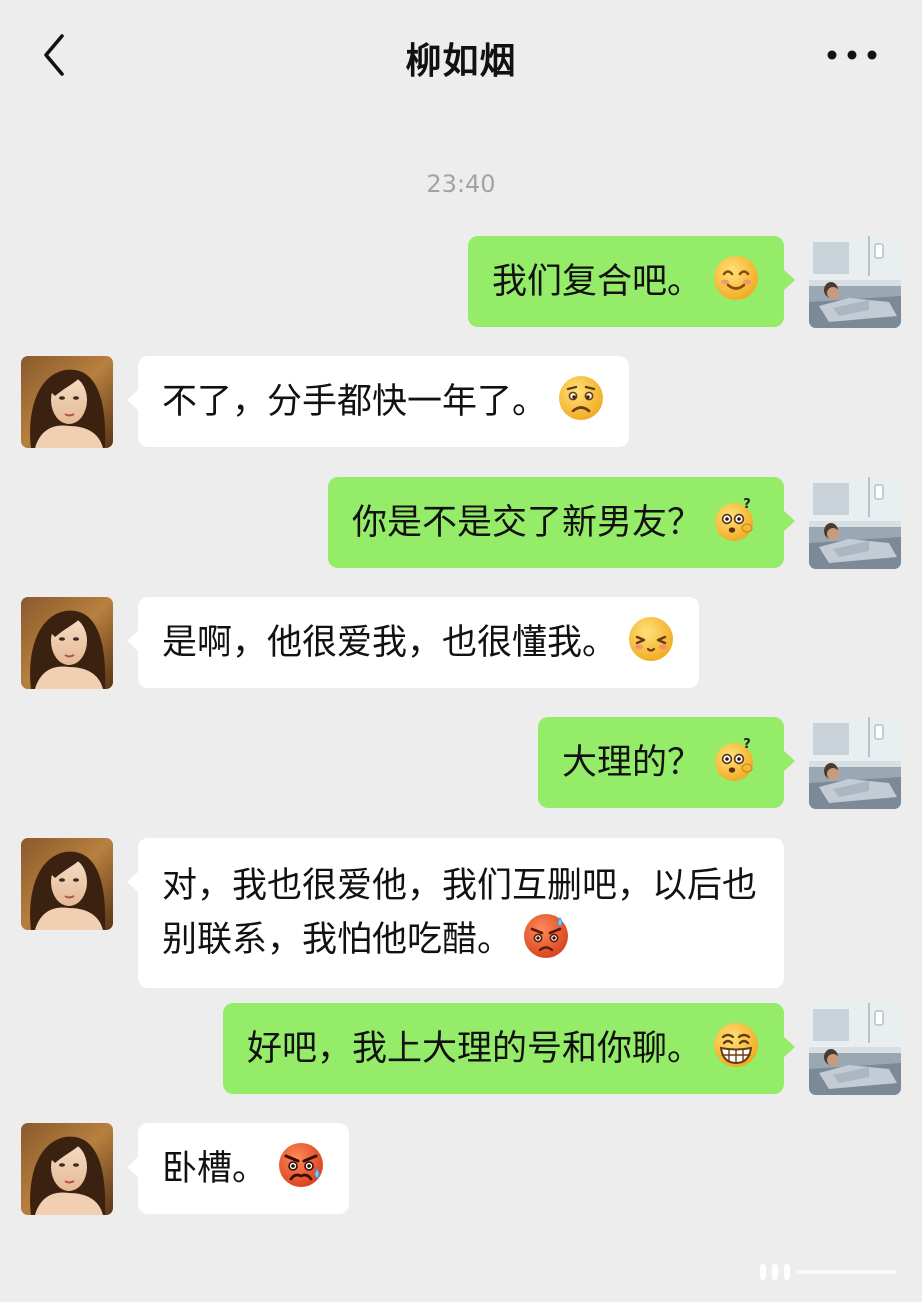  What do you see at coordinates (390, 643) in the screenshot?
I see `message-text: 是啊，他很爱我，也很懂我。` at bounding box center [390, 643].